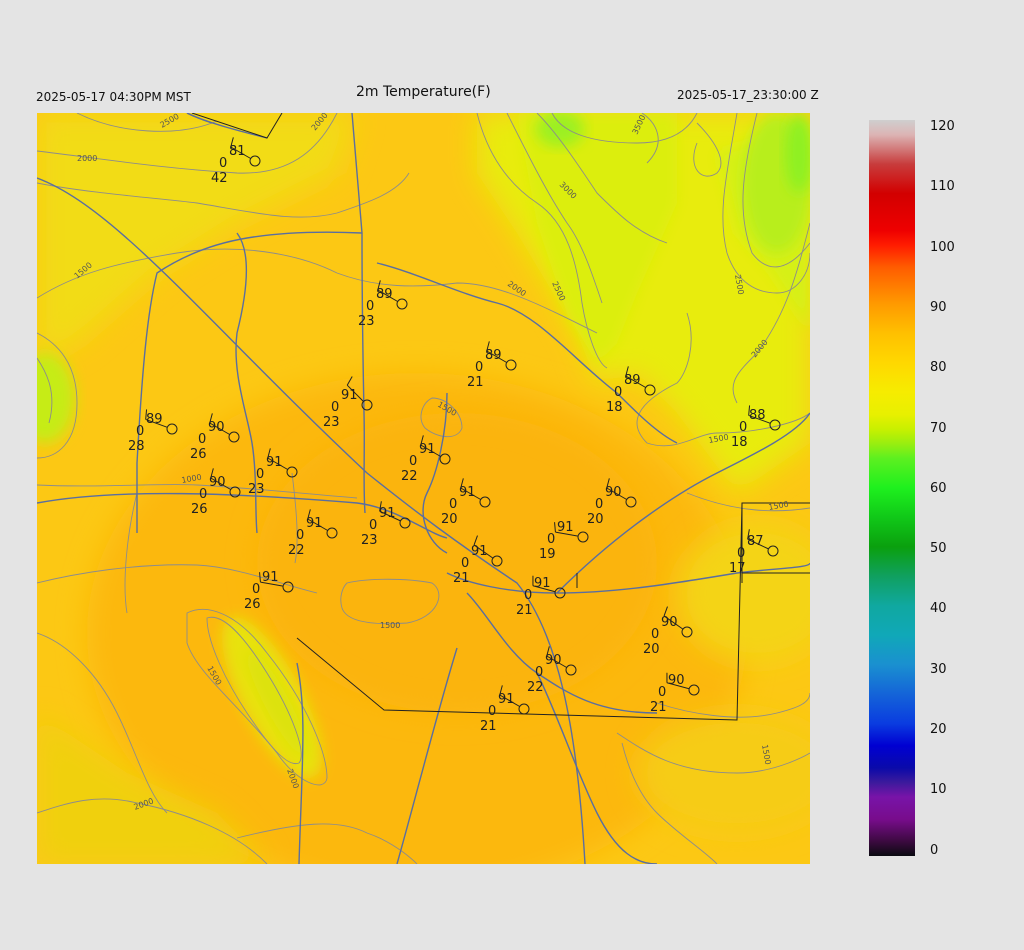 This screenshot has width=1024, height=950. What do you see at coordinates (938, 669) in the screenshot?
I see `colorbar-tick-label: 30` at bounding box center [938, 669].